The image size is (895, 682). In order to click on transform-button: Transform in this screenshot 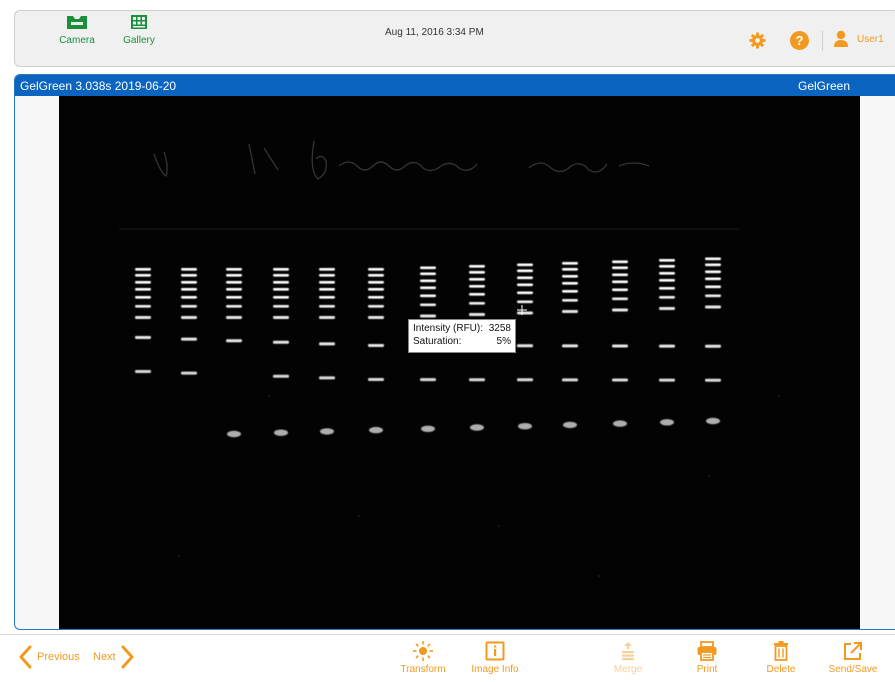, I will do `click(423, 658)`.